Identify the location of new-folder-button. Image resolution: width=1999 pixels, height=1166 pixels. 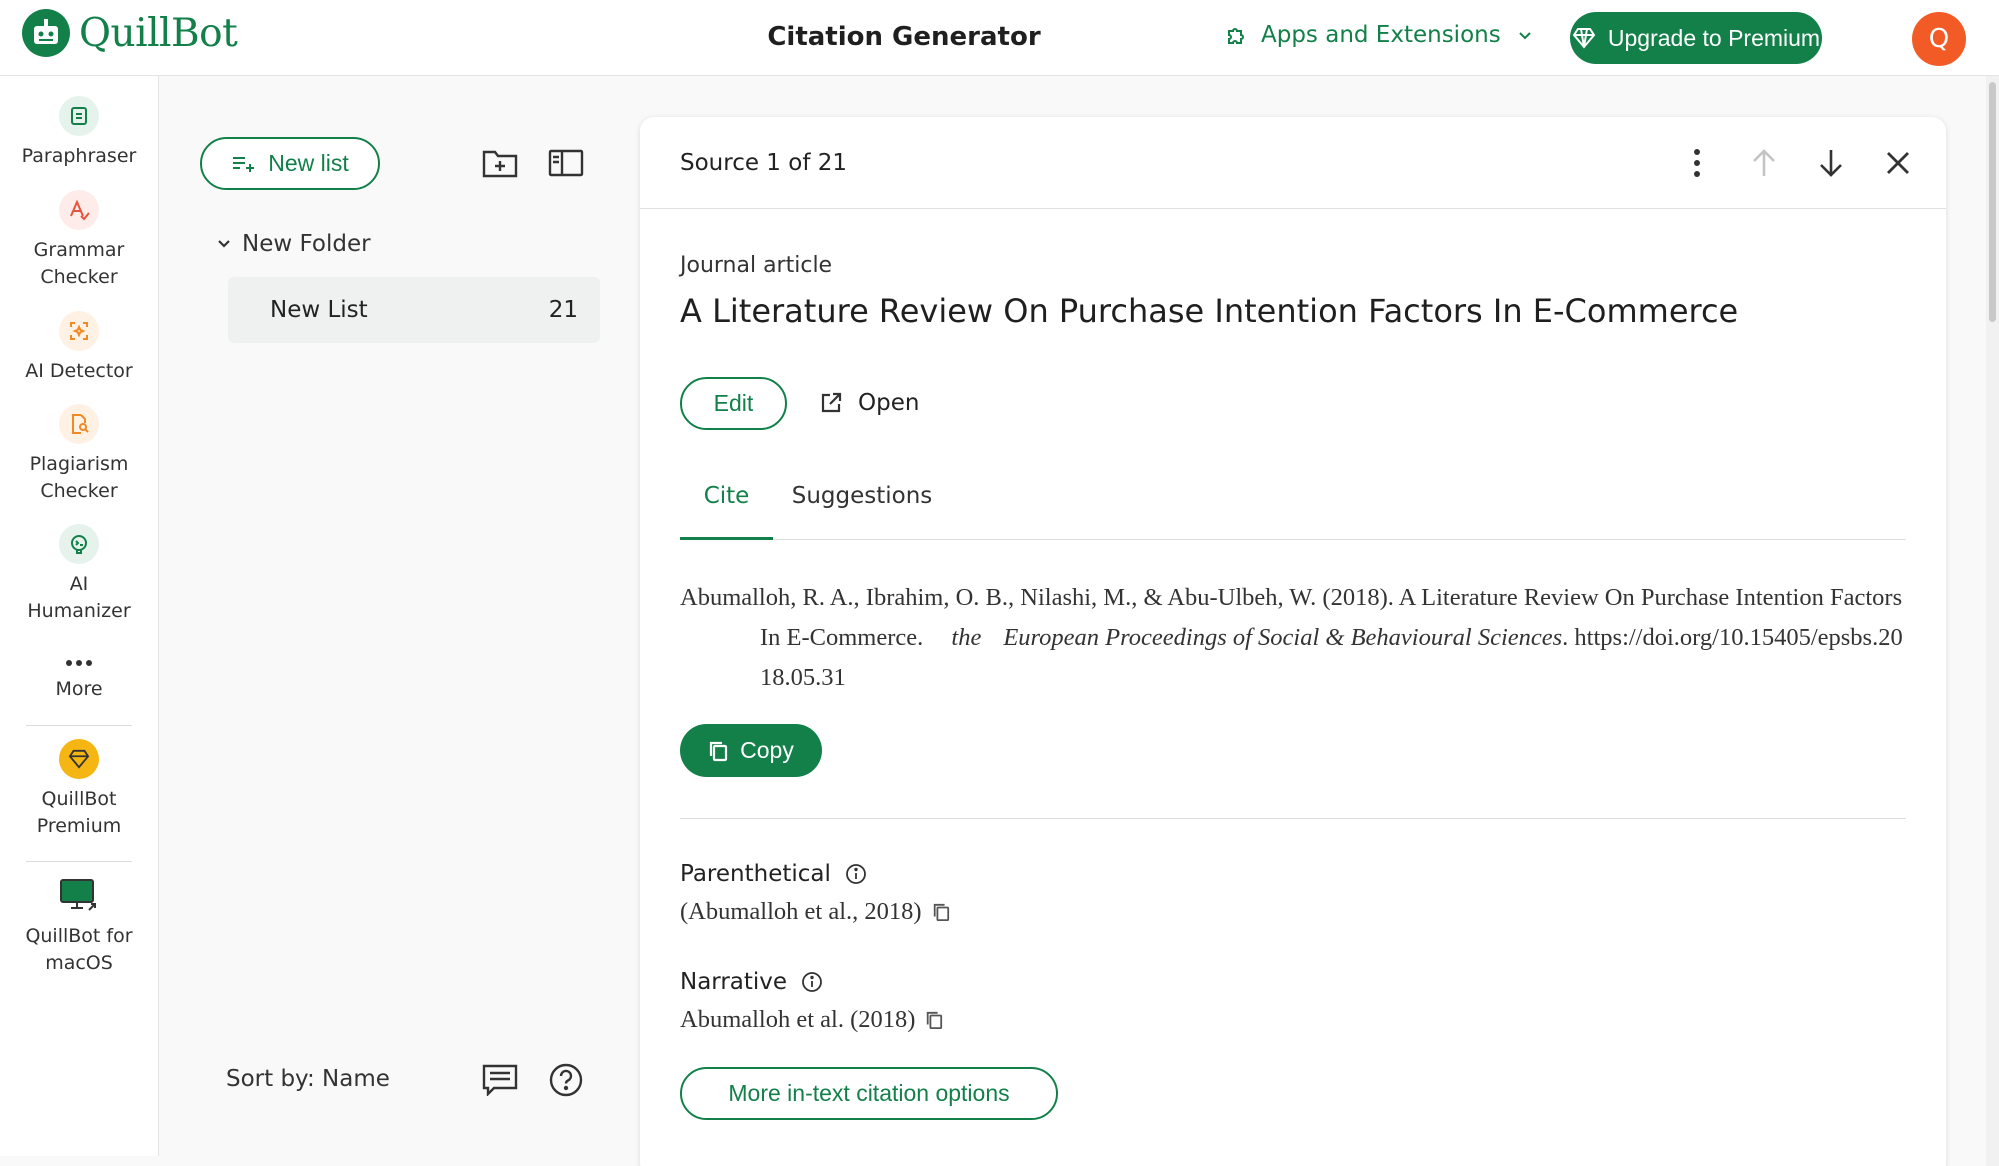
(500, 163).